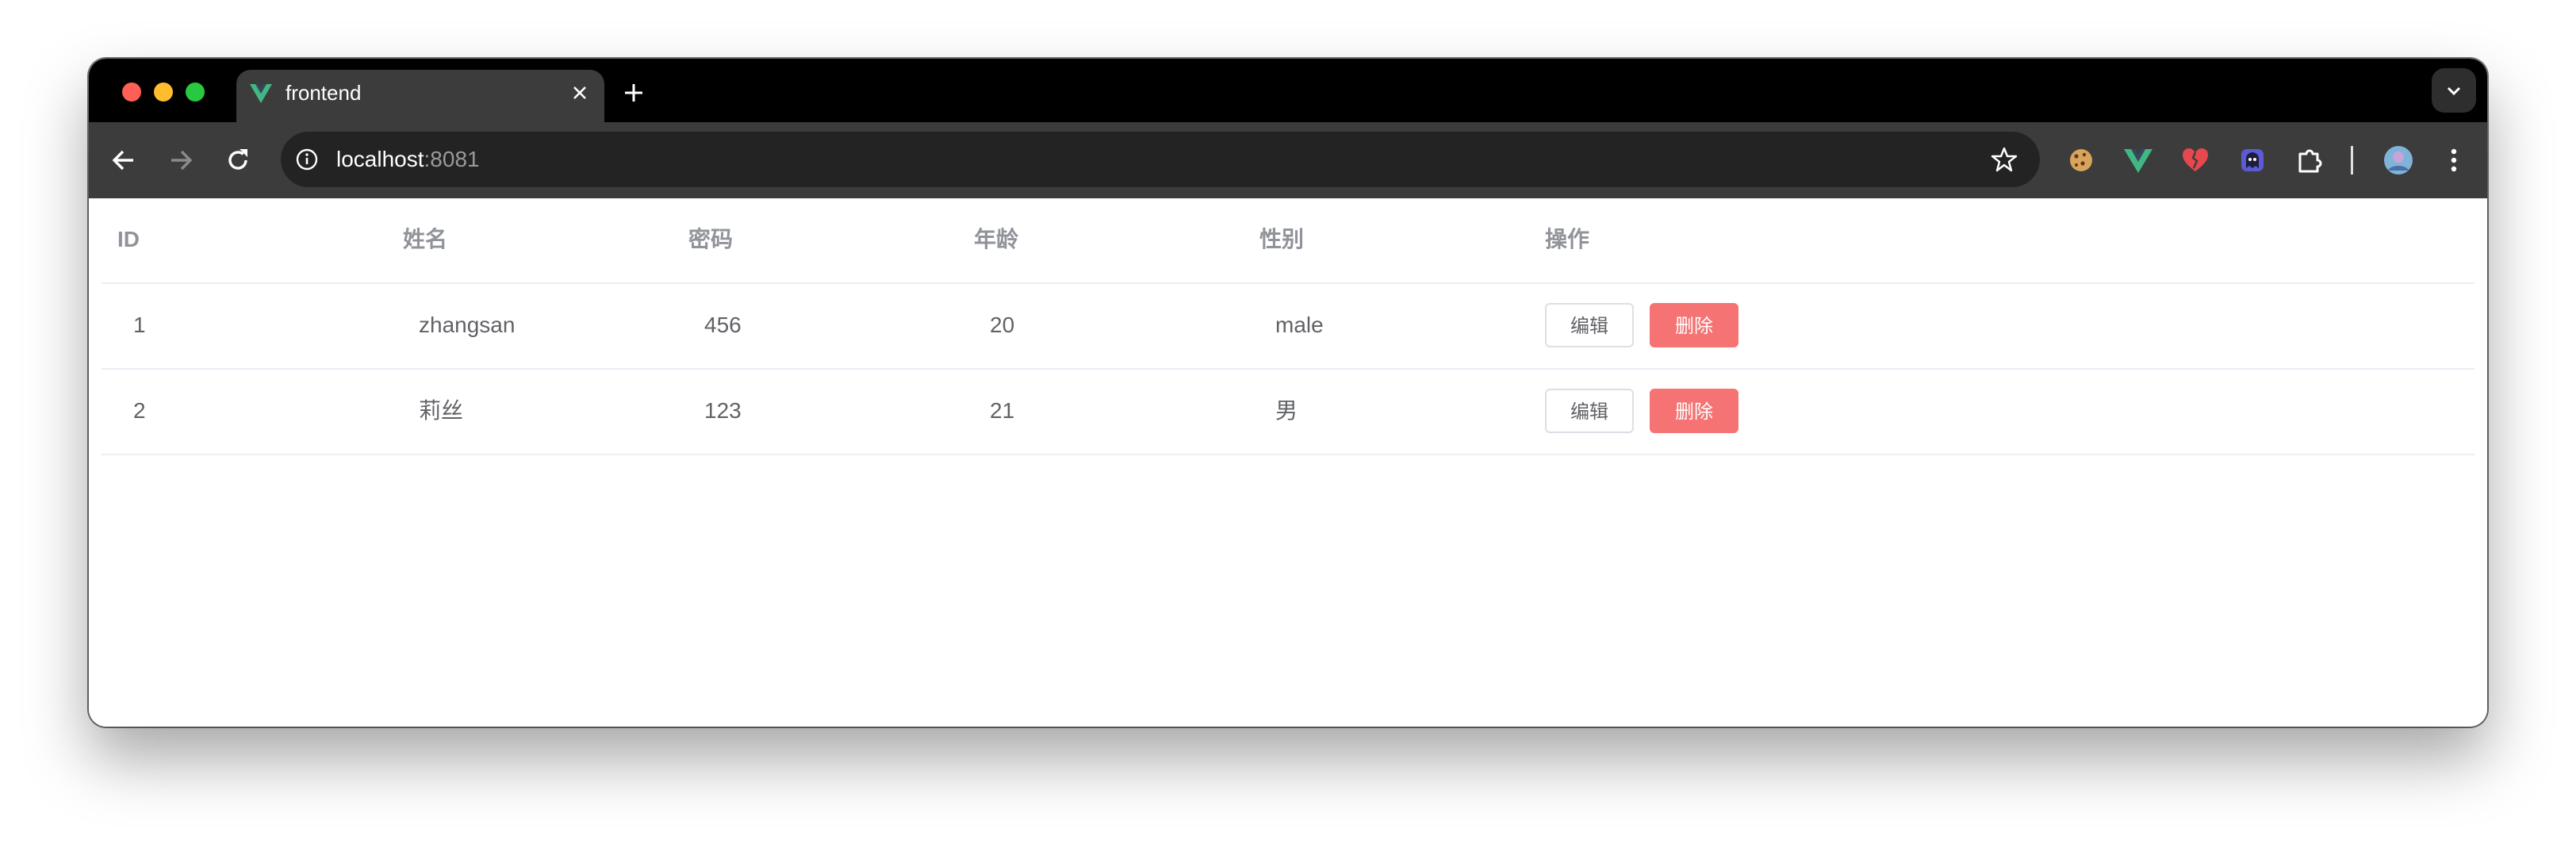 The height and width of the screenshot is (844, 2576). What do you see at coordinates (139, 410) in the screenshot?
I see `cell-id: 2` at bounding box center [139, 410].